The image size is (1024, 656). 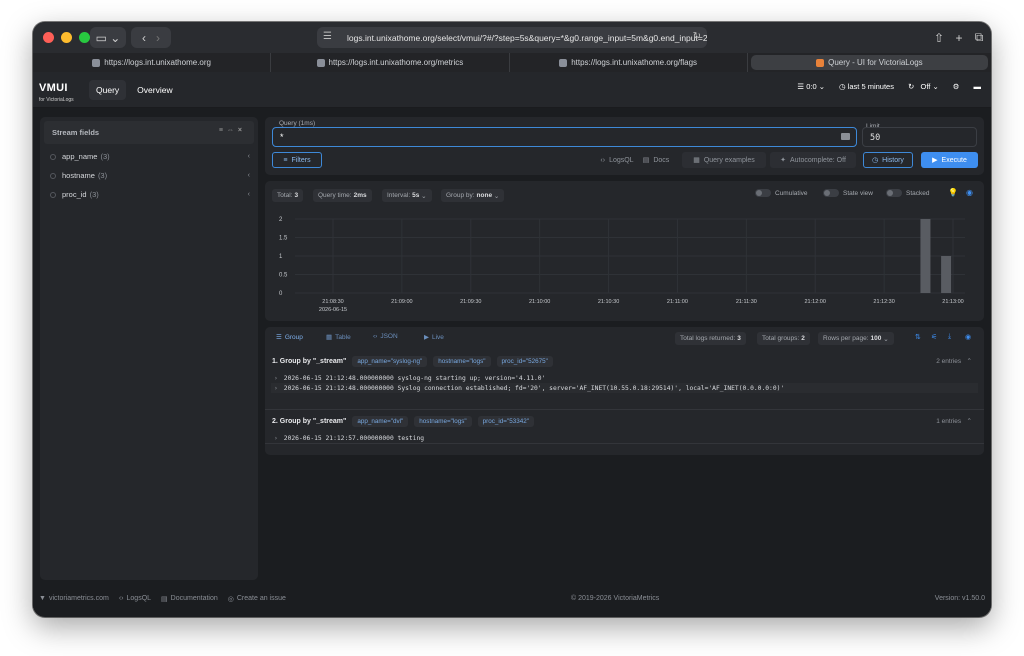 What do you see at coordinates (48, 37) in the screenshot?
I see `close-window-button` at bounding box center [48, 37].